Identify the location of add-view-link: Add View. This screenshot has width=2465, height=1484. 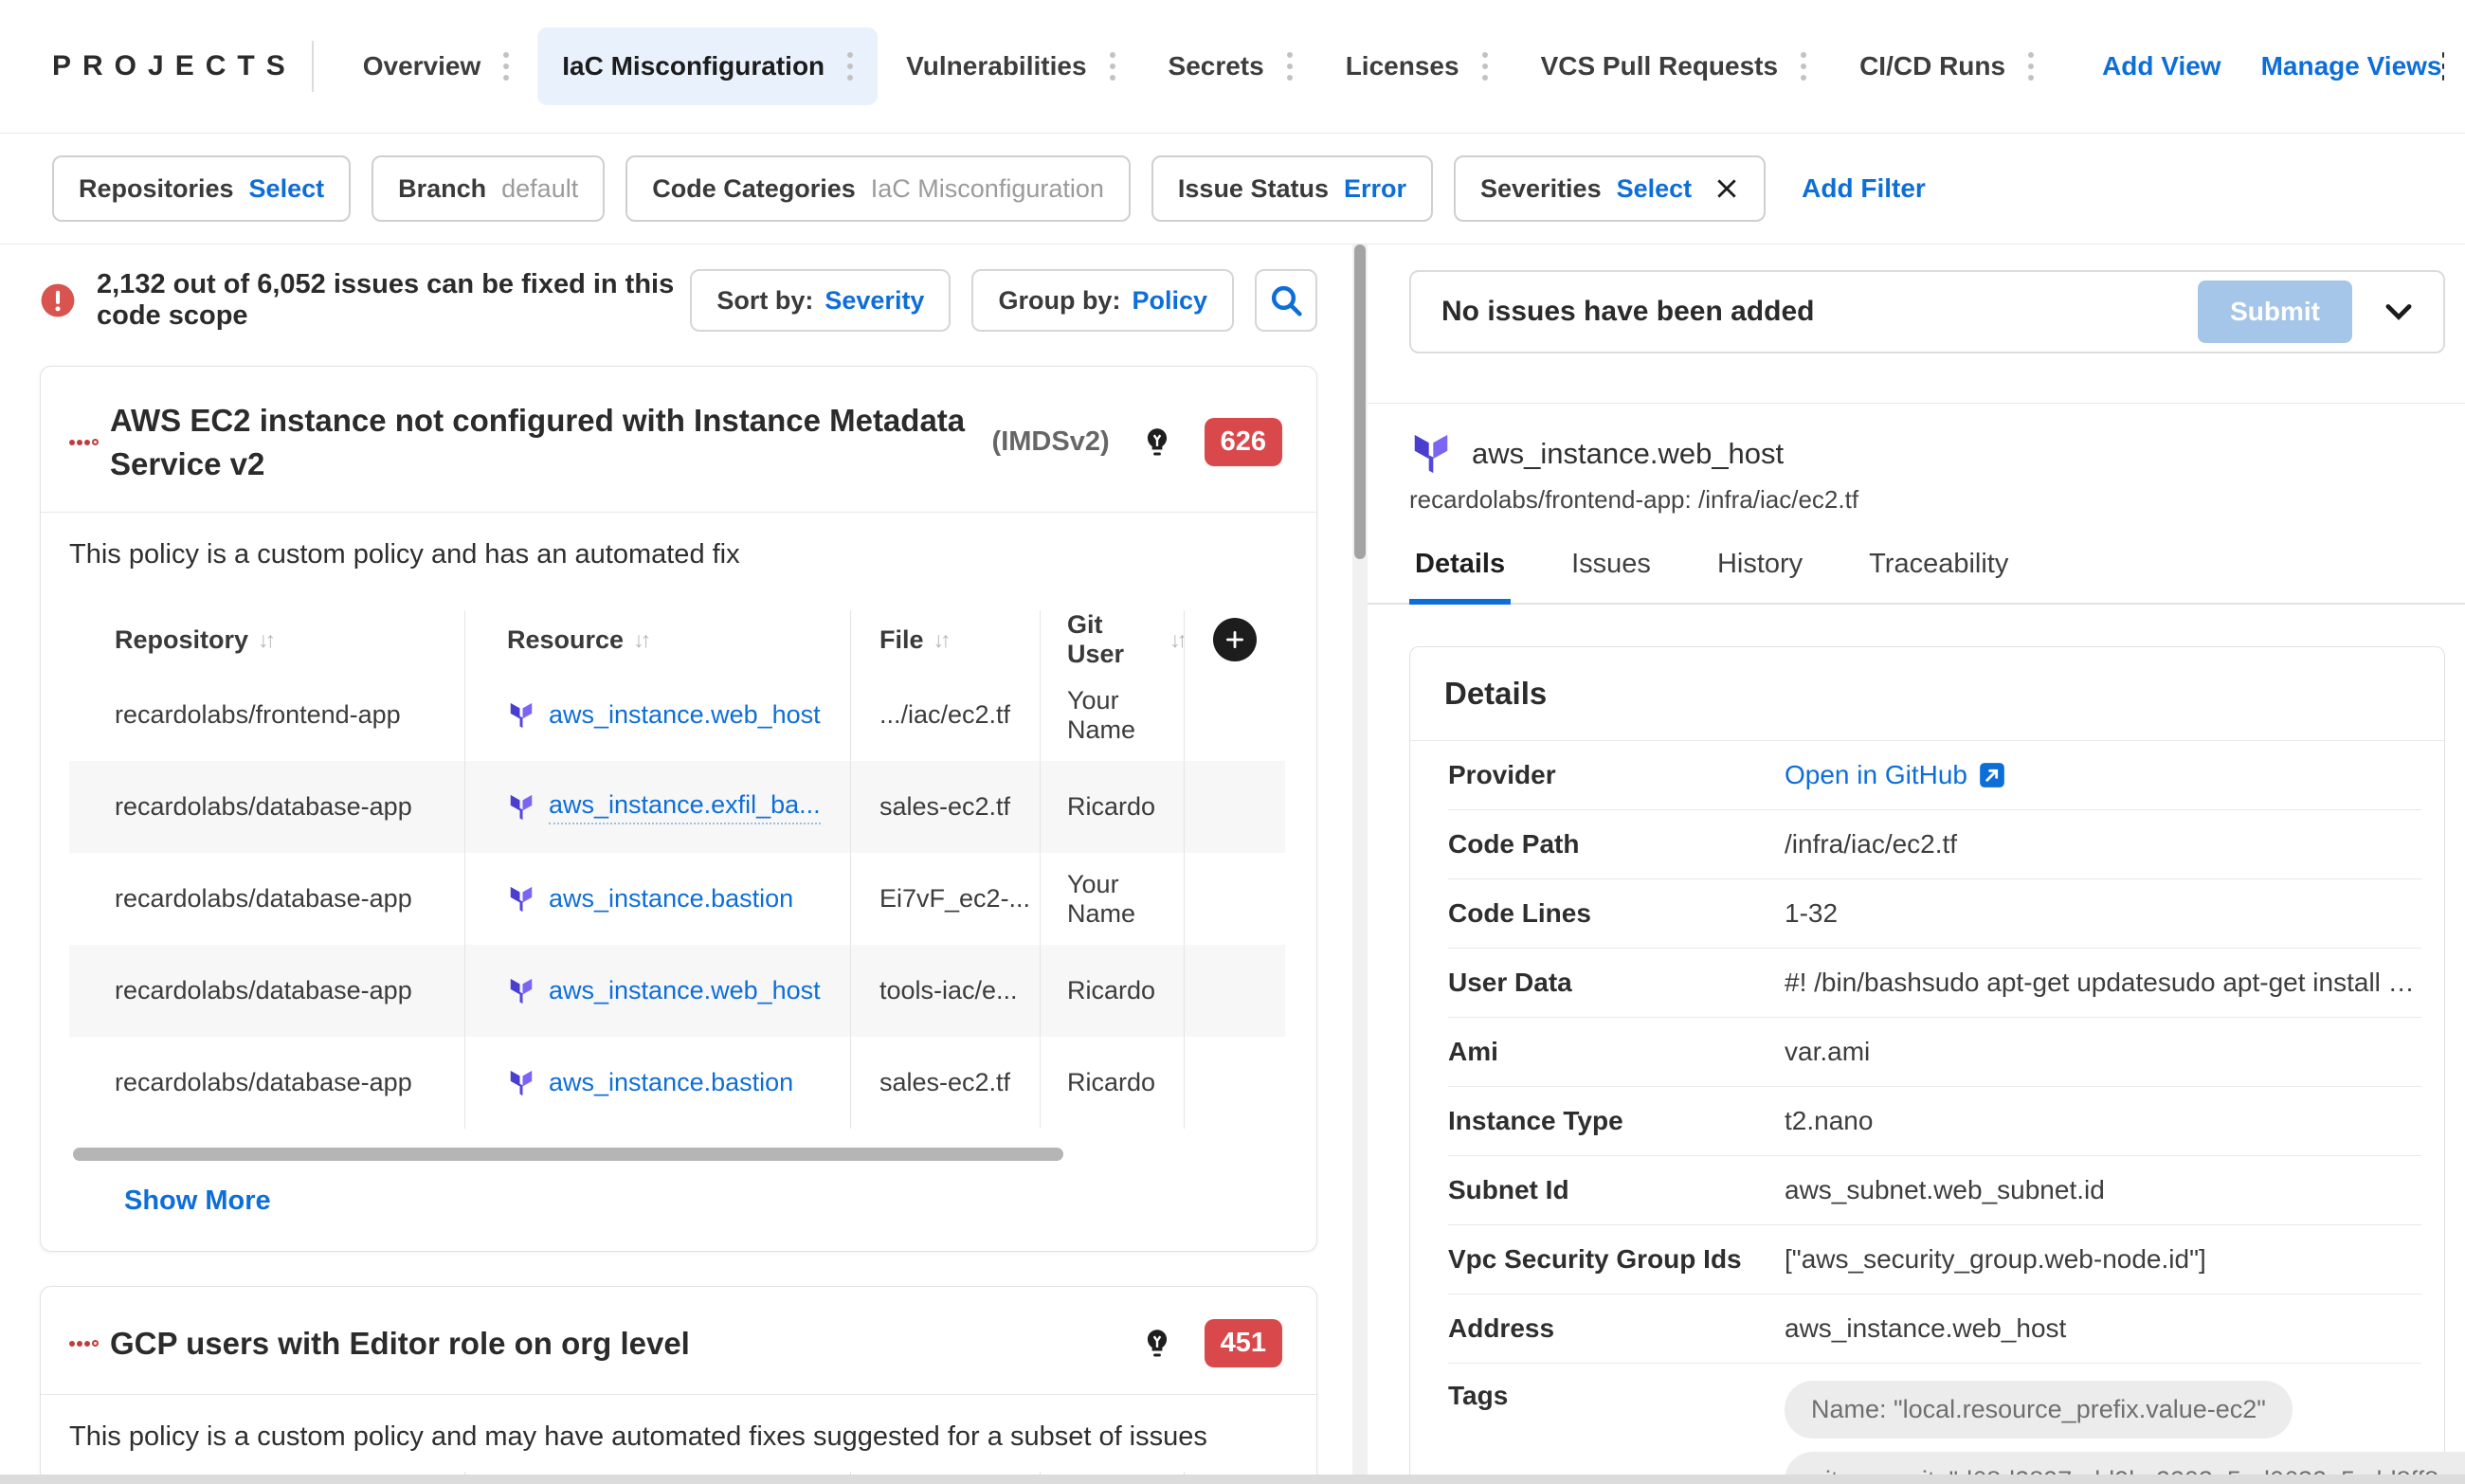
(2161, 66).